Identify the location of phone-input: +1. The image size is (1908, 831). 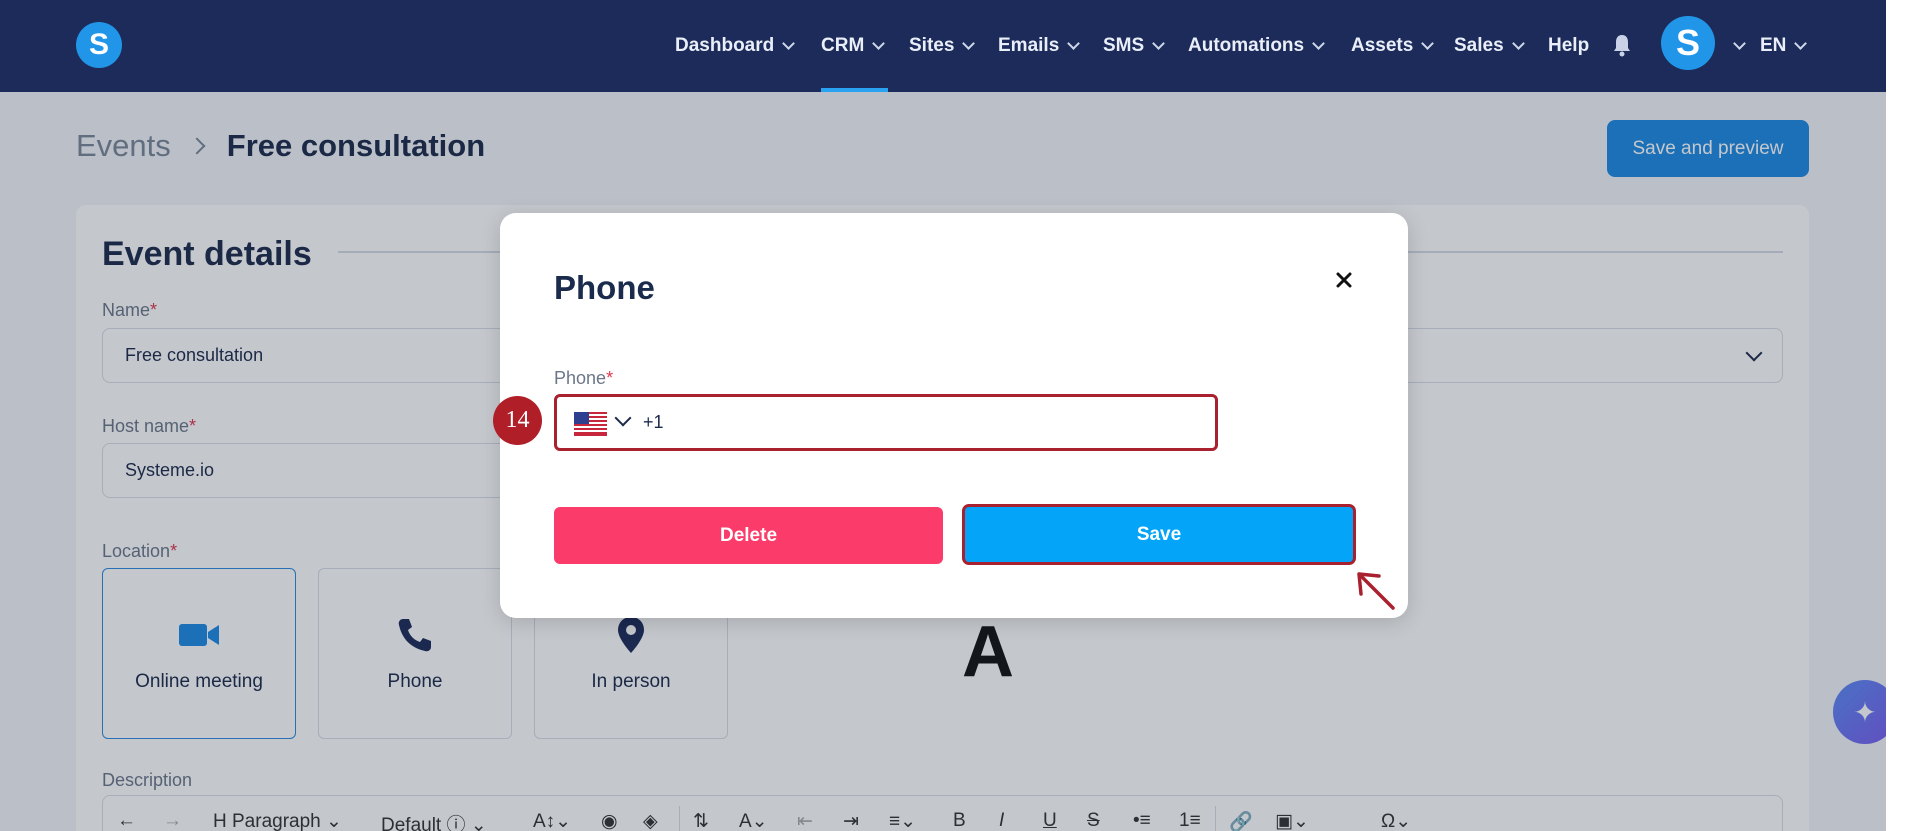
(886, 422).